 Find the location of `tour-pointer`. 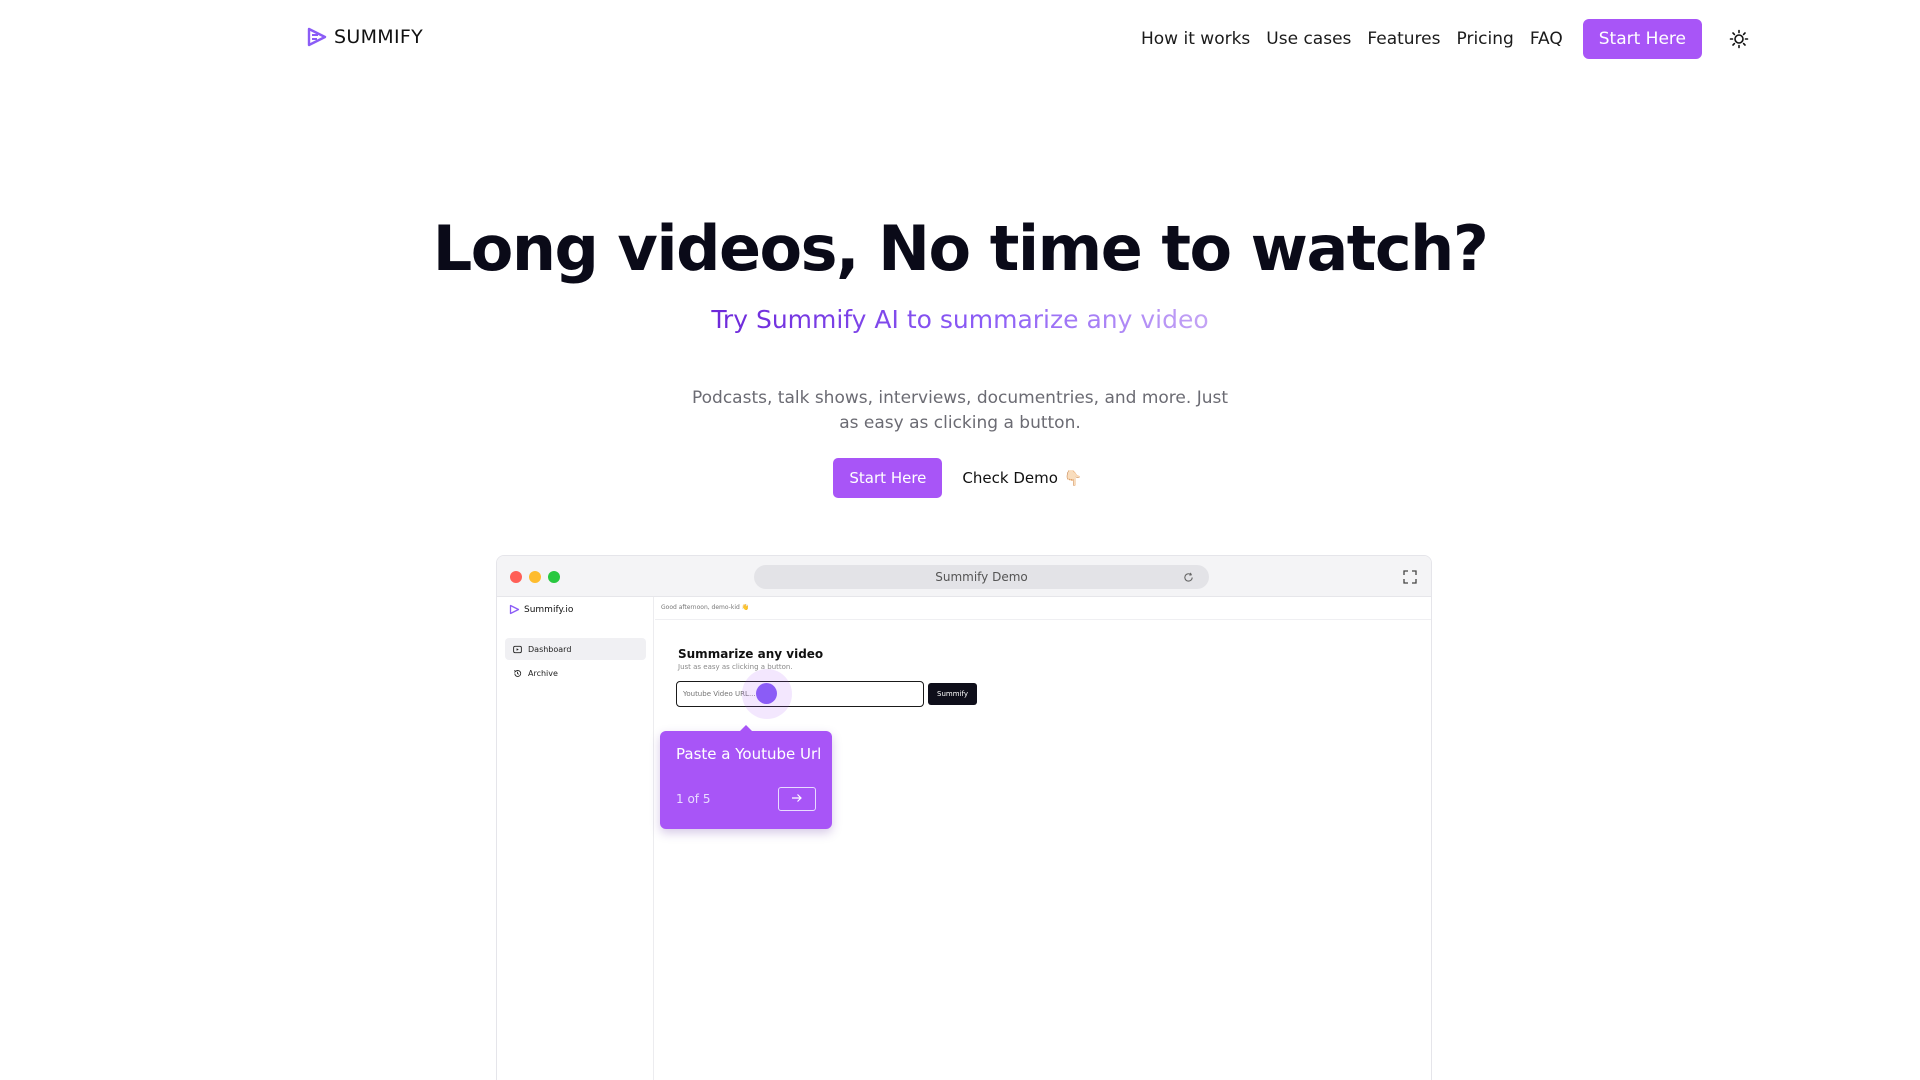

tour-pointer is located at coordinates (766, 693).